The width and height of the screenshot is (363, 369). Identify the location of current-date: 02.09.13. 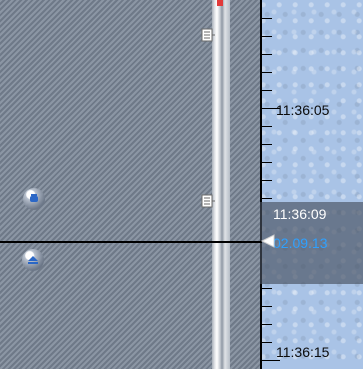
(300, 243).